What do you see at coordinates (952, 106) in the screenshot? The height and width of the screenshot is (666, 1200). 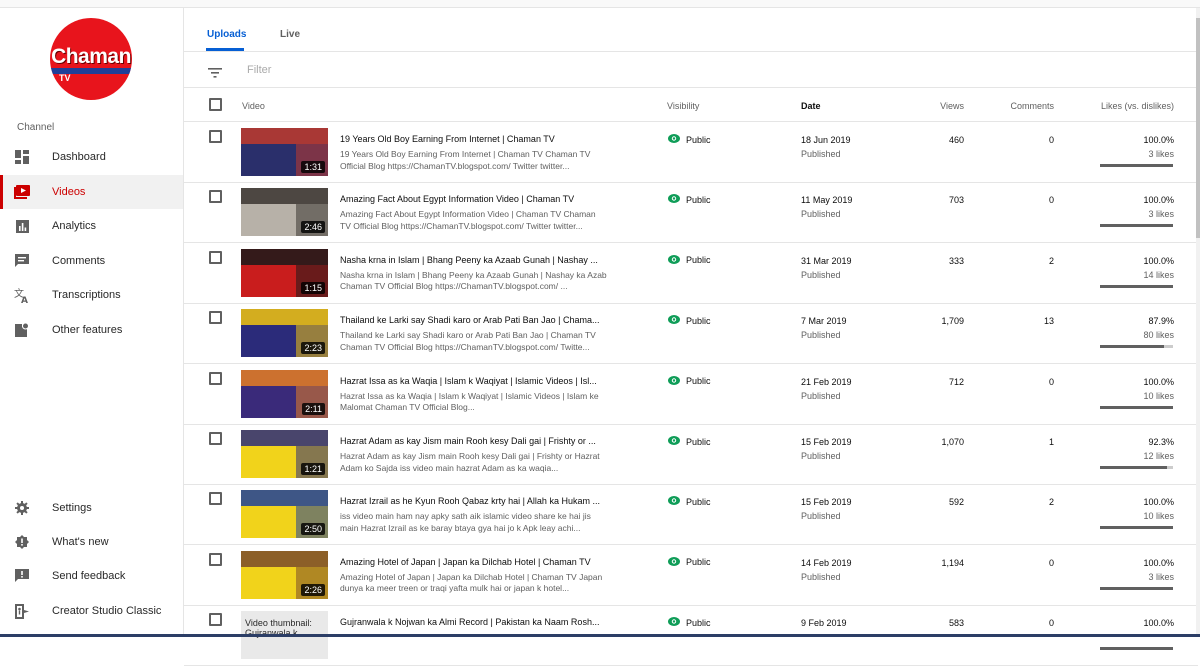 I see `header-views: Views` at bounding box center [952, 106].